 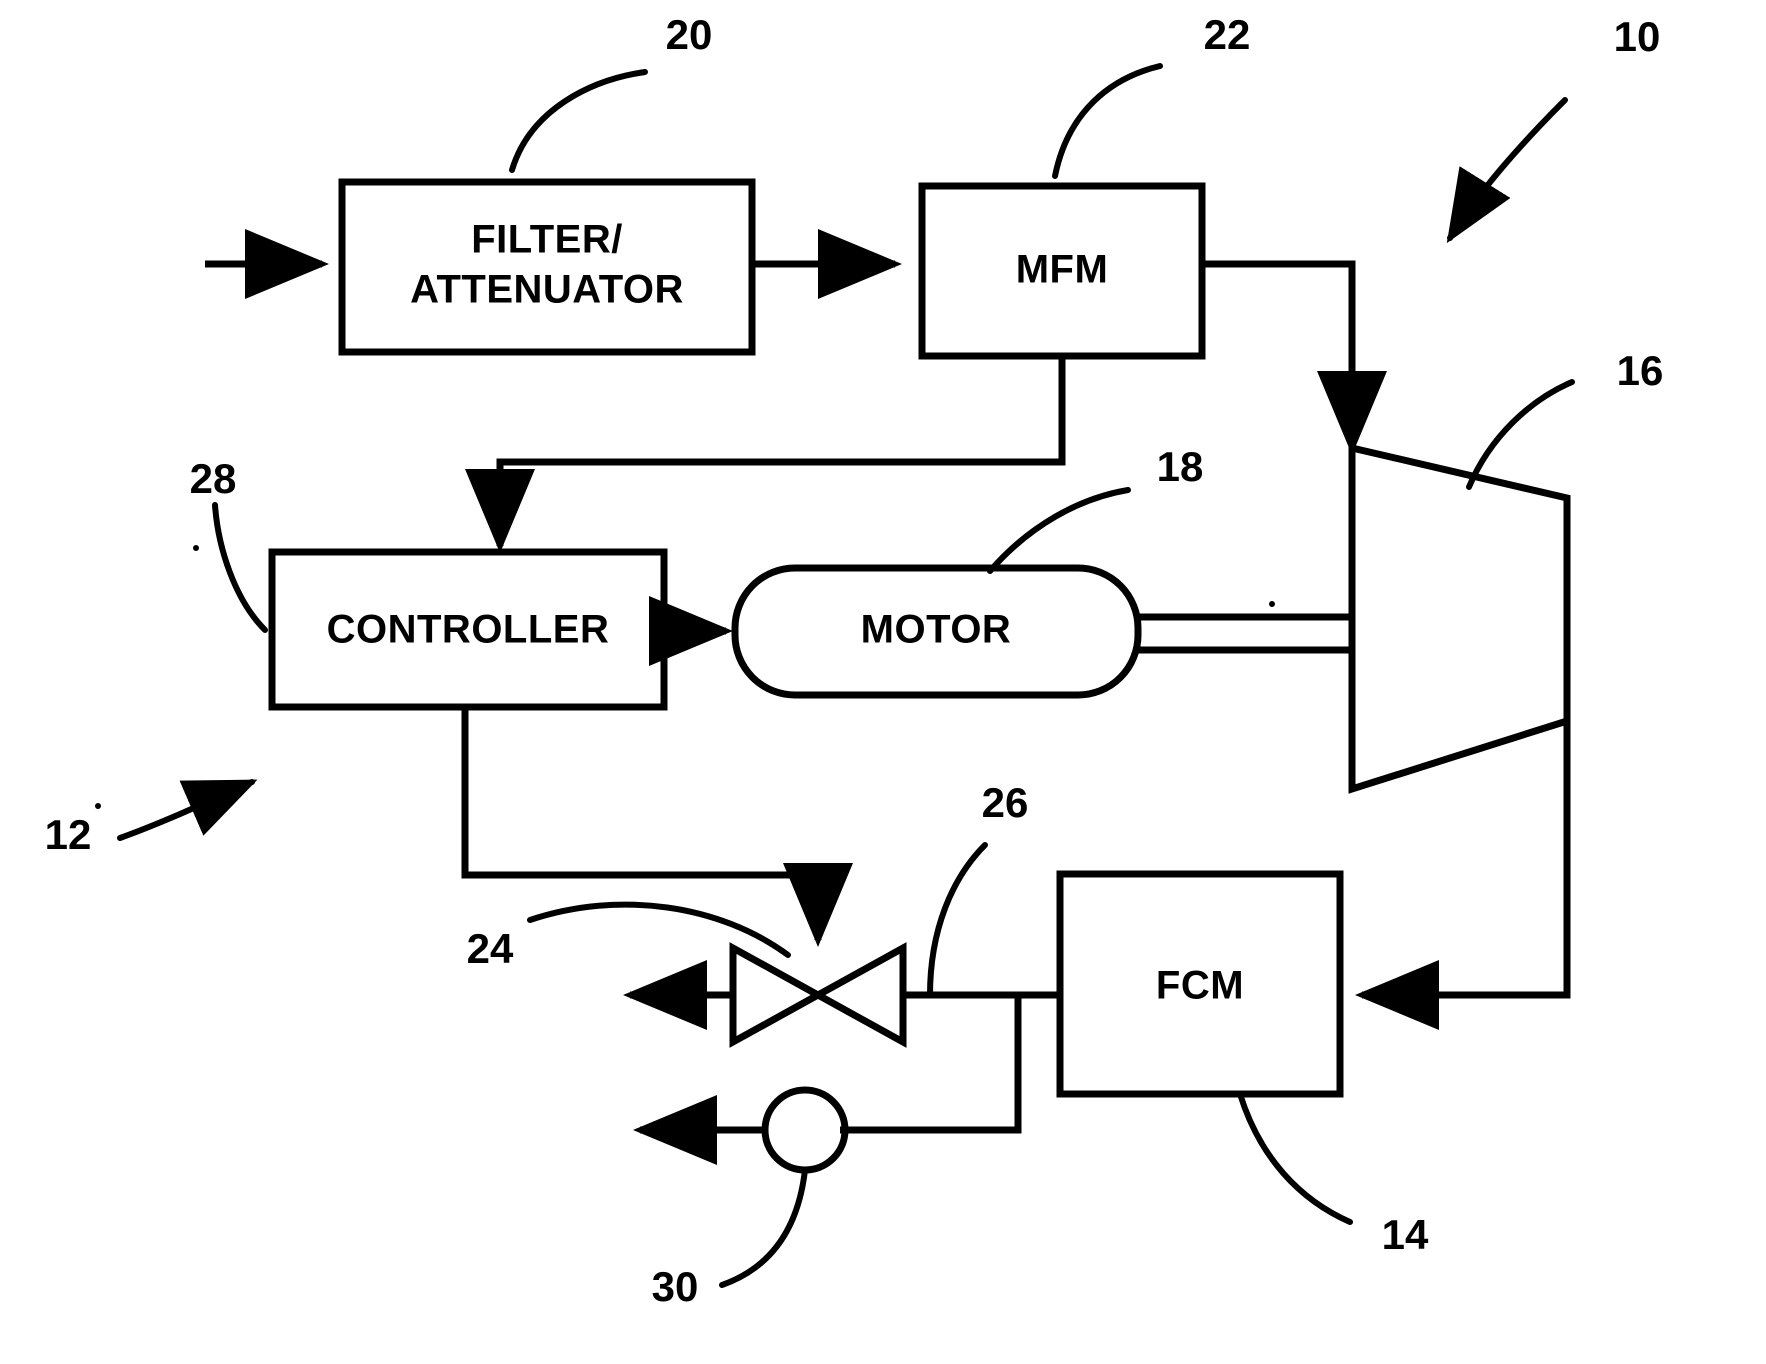 What do you see at coordinates (1507, 170) in the screenshot?
I see `ref-10-pointer-arrow` at bounding box center [1507, 170].